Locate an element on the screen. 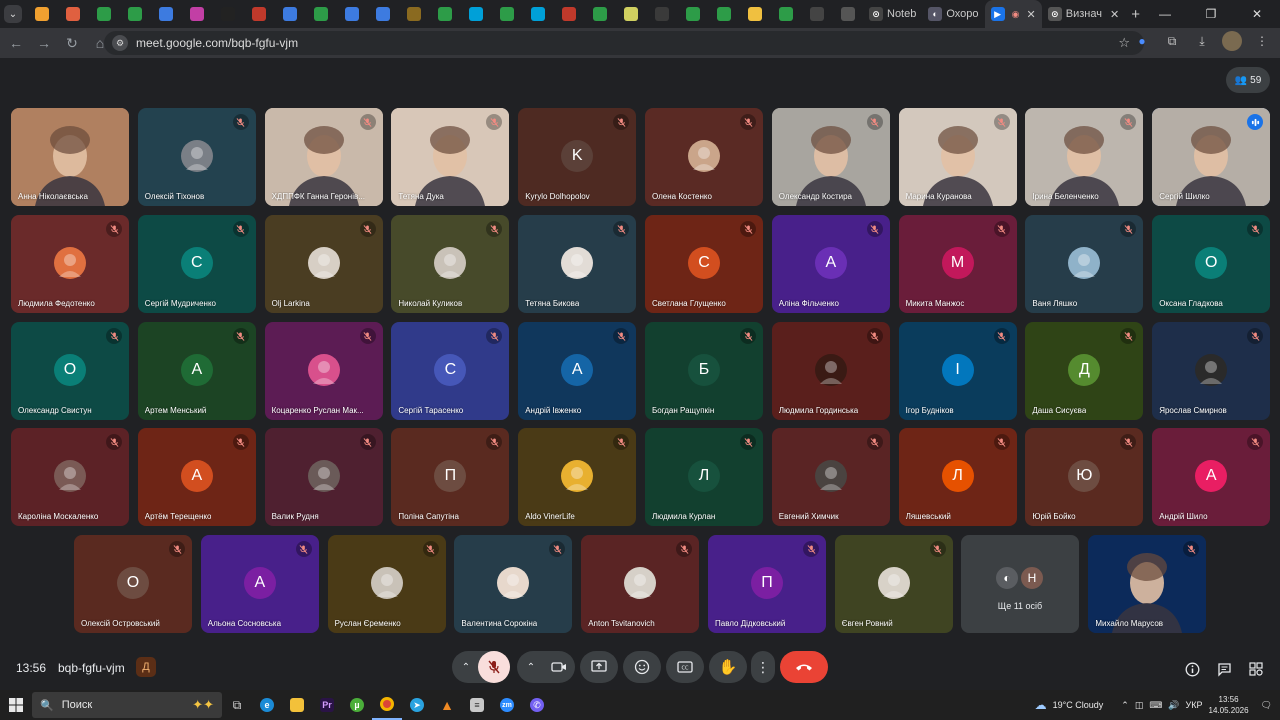 Image resolution: width=1280 pixels, height=720 pixels. chevron-up-icon: ⌃ is located at coordinates (1125, 705).